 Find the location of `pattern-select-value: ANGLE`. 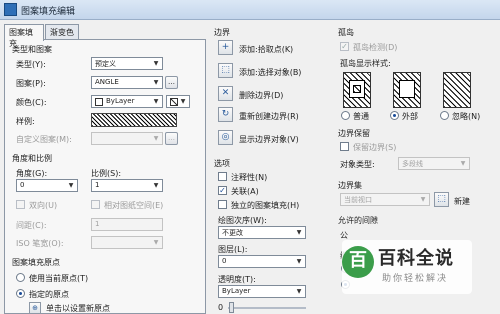

pattern-select-value: ANGLE is located at coordinates (107, 82).